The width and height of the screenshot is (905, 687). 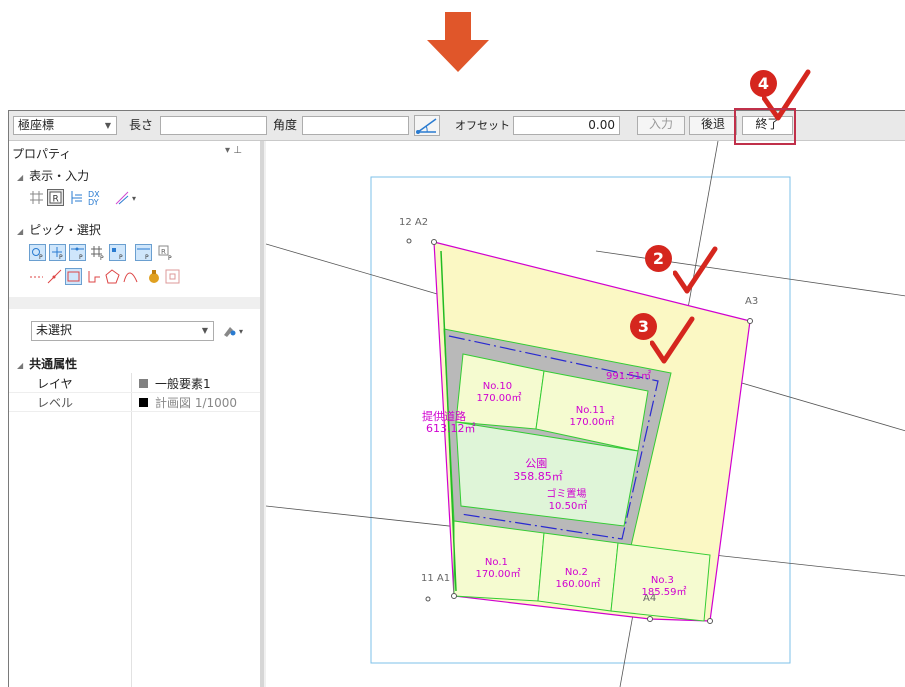 I want to click on pick-node-icon: P, so click(x=117, y=252).